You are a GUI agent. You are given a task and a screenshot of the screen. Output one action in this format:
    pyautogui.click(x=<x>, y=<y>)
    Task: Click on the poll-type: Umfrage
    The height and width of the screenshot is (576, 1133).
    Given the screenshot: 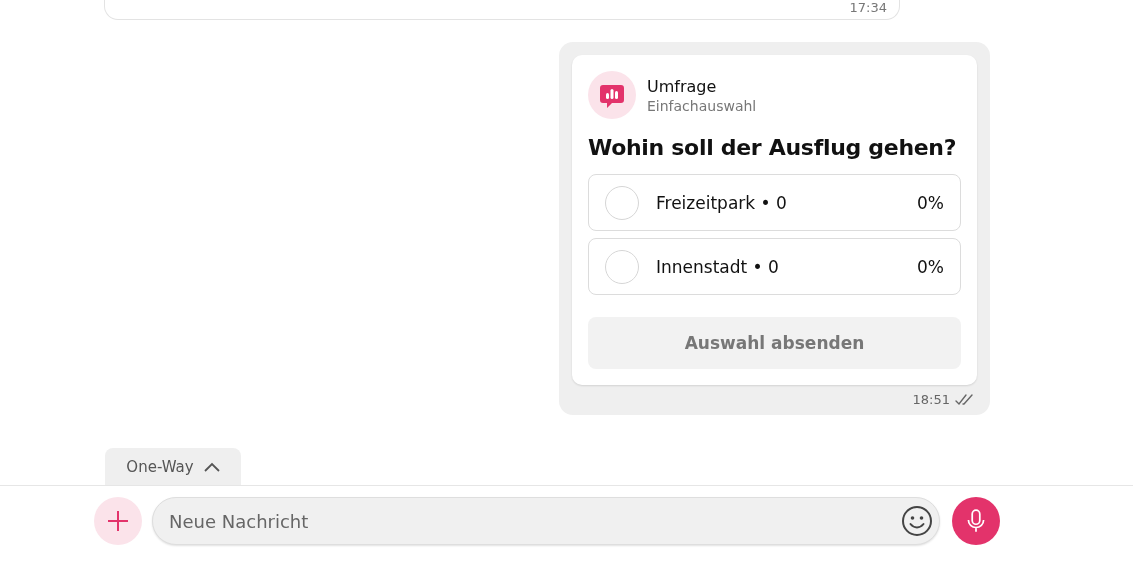 What is the action you would take?
    pyautogui.click(x=682, y=86)
    